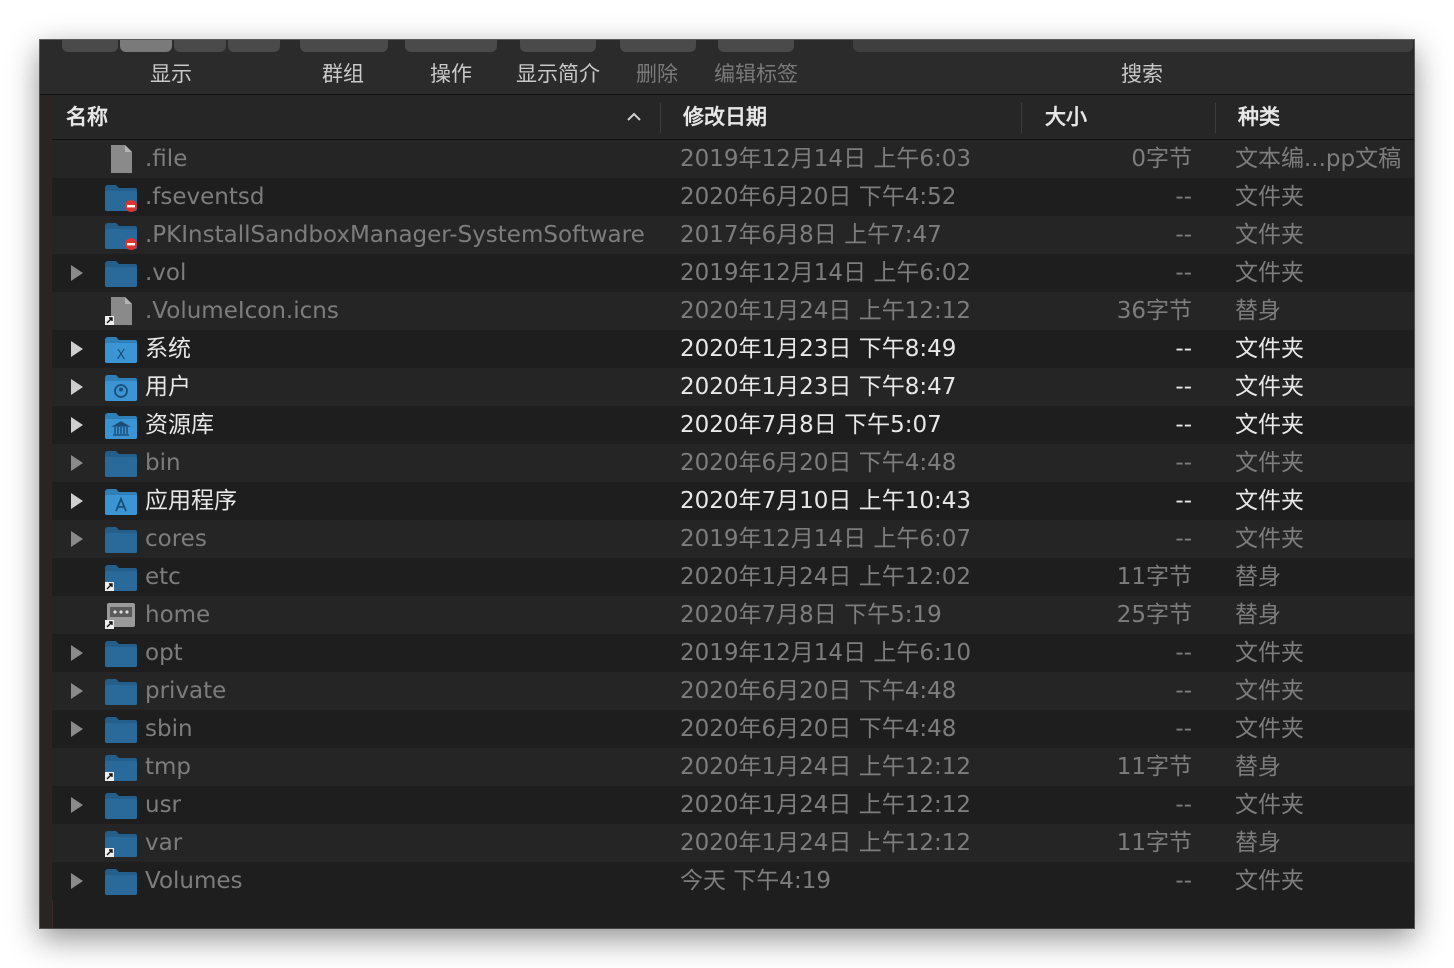 This screenshot has width=1454, height=968. What do you see at coordinates (733, 577) in the screenshot?
I see `file-row: etc 2020年1月24日 上午12:02 11字节 替身` at bounding box center [733, 577].